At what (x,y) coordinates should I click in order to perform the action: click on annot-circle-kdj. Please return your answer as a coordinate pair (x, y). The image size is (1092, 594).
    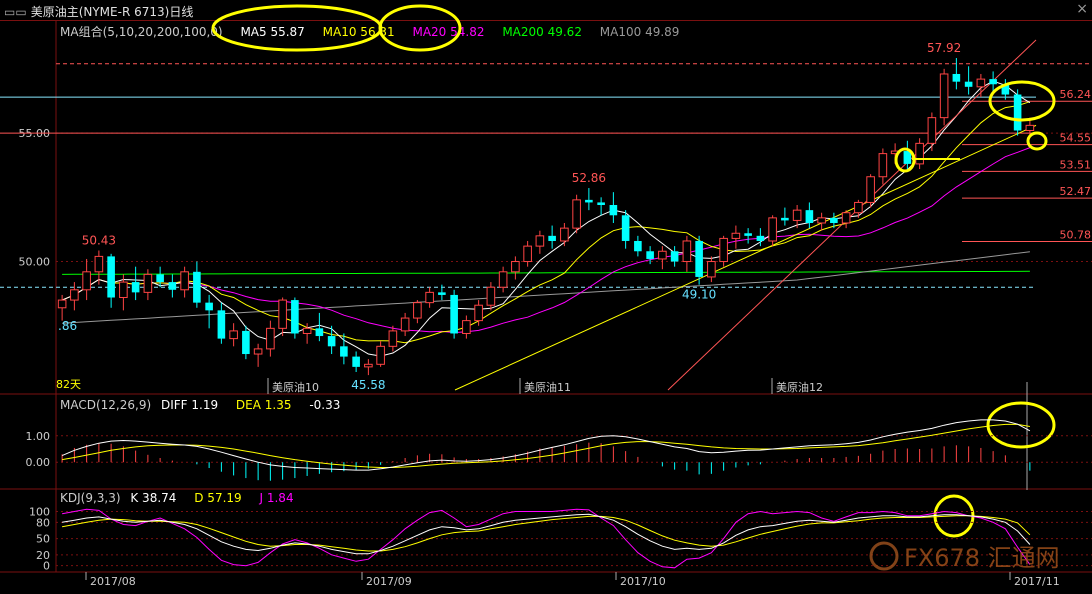
    Looking at the image, I should click on (954, 516).